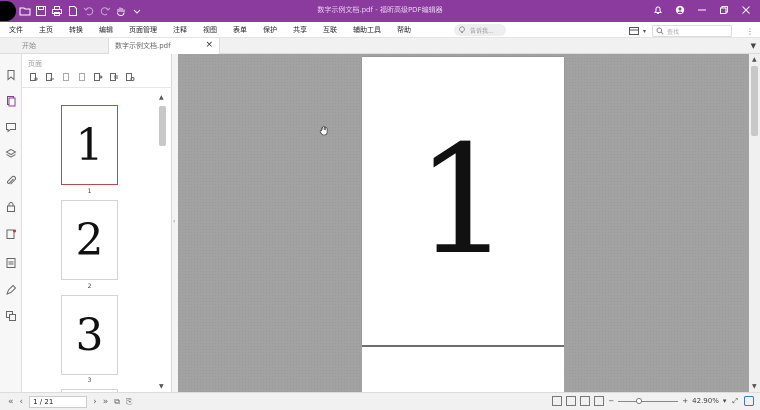 The width and height of the screenshot is (760, 410). What do you see at coordinates (735, 401) in the screenshot?
I see `fit-page-icon: ⤢` at bounding box center [735, 401].